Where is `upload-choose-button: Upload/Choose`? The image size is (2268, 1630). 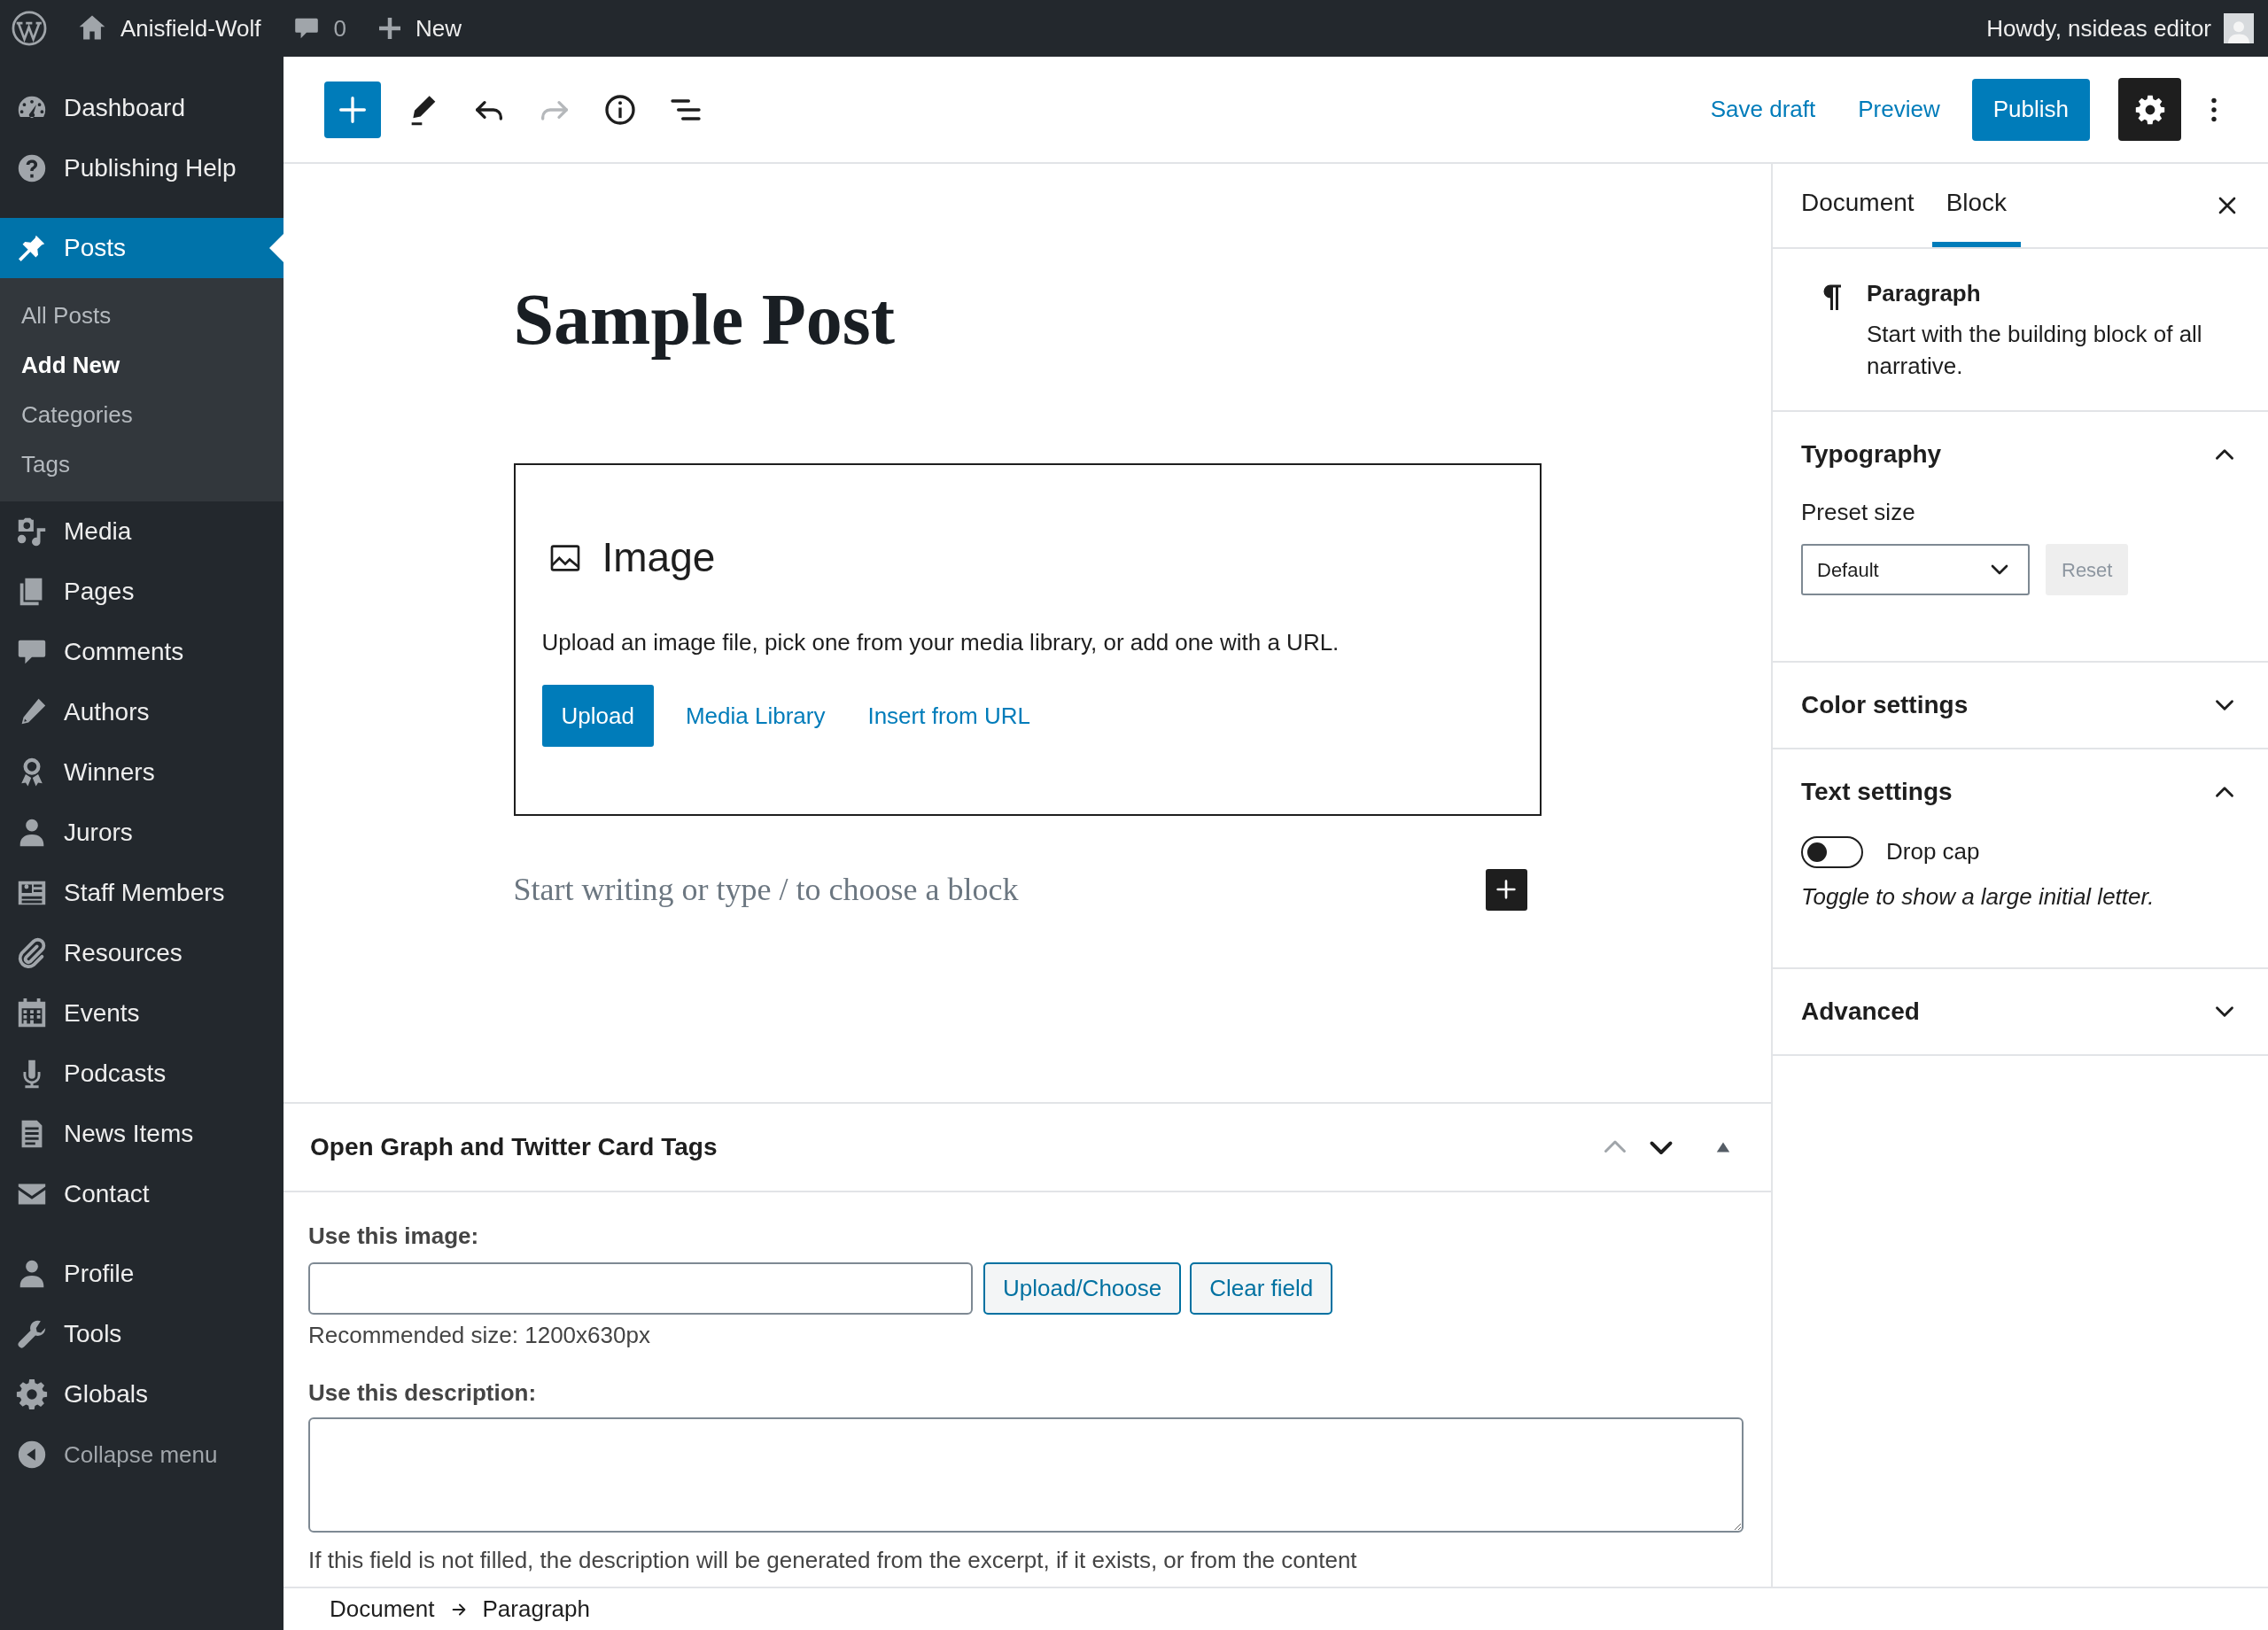 upload-choose-button: Upload/Choose is located at coordinates (1082, 1288).